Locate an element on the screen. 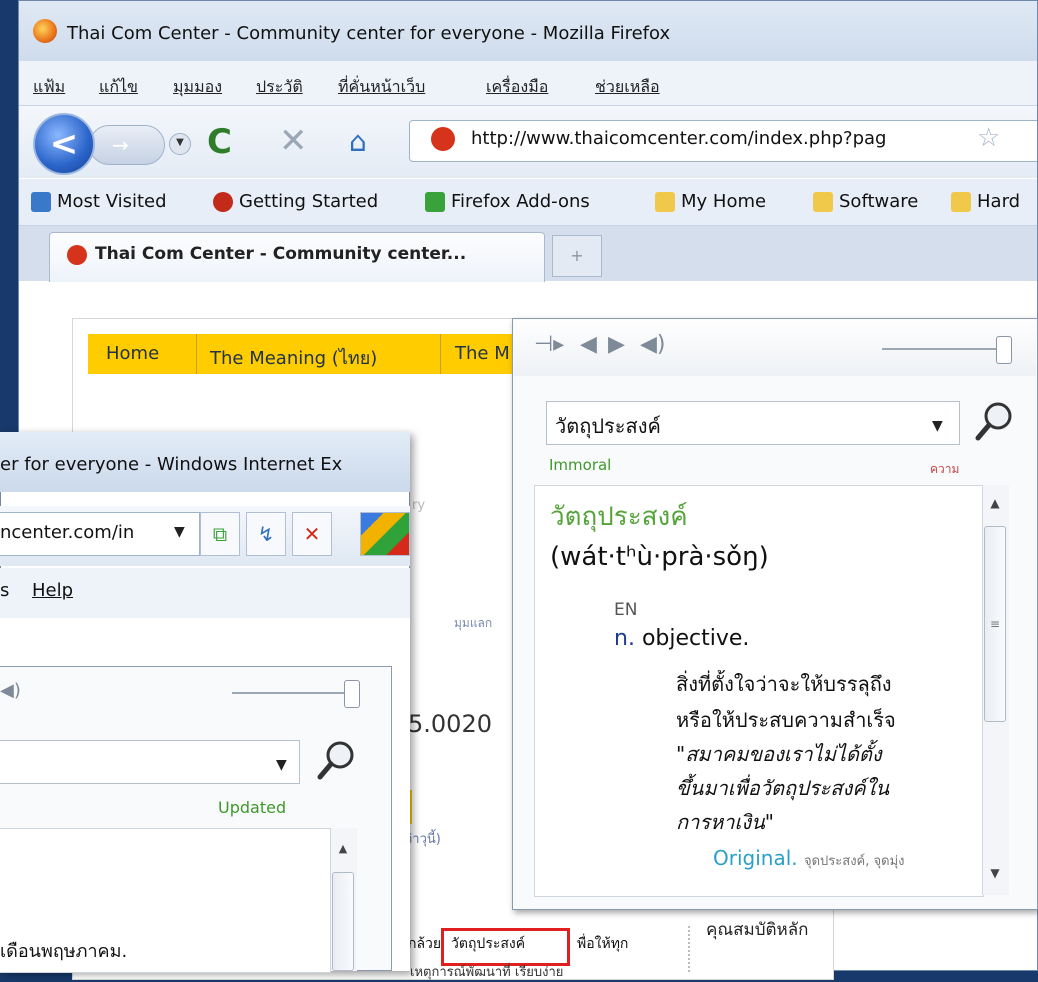 The image size is (1038, 982). dictionary-pronunciation: (wát·tʰù·prà·sǒŋ) is located at coordinates (659, 557).